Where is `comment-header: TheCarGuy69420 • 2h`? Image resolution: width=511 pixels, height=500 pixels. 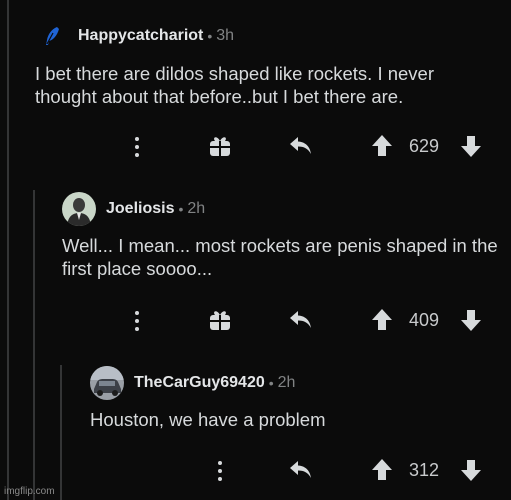 comment-header: TheCarGuy69420 • 2h is located at coordinates (193, 383).